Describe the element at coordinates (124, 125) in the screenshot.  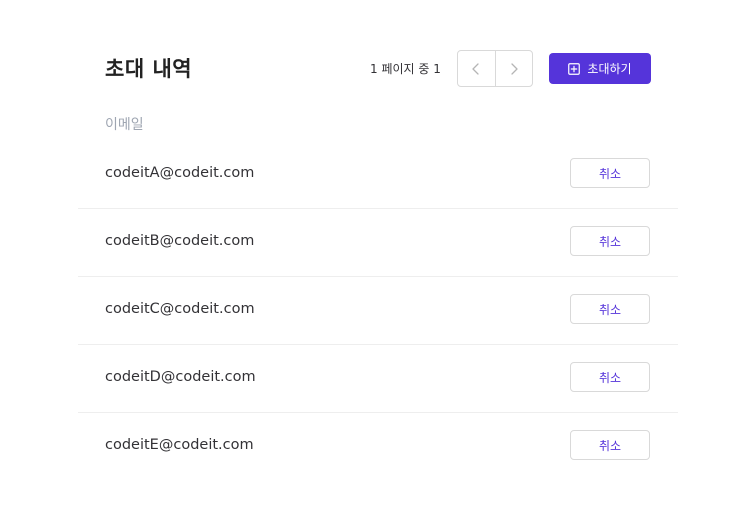
I see `email-column-header: 이메일` at that location.